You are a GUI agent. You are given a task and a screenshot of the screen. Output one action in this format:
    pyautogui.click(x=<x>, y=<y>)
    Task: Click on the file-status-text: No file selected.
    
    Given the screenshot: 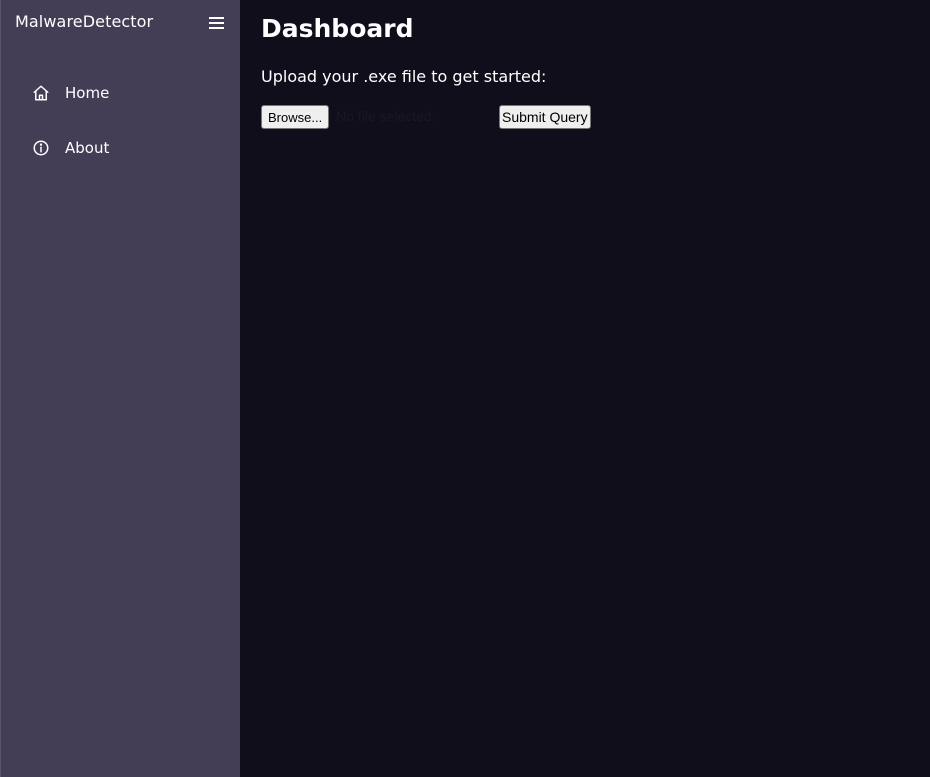 What is the action you would take?
    pyautogui.click(x=386, y=116)
    